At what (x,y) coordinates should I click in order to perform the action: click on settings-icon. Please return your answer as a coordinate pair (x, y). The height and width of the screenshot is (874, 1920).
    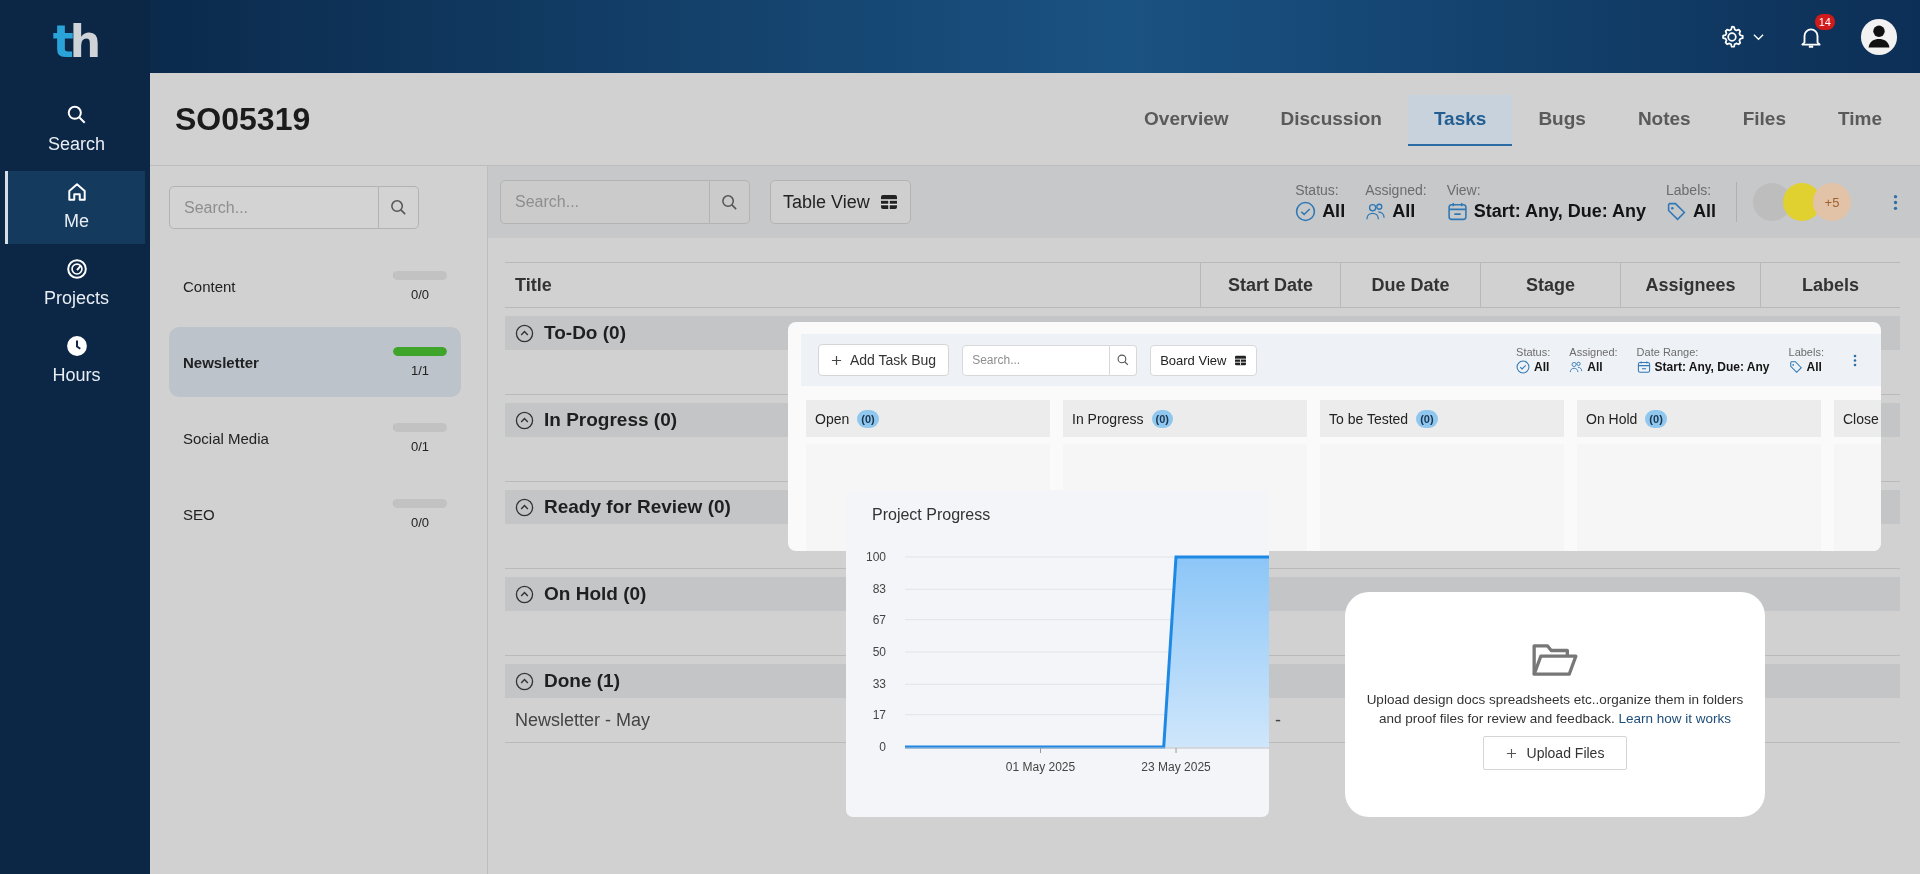
    Looking at the image, I should click on (1732, 36).